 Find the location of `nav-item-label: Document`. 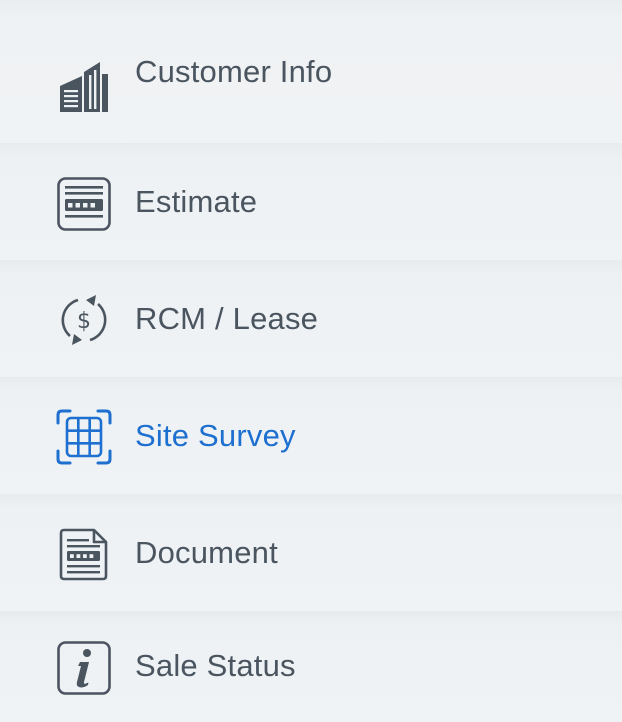

nav-item-label: Document is located at coordinates (206, 552).